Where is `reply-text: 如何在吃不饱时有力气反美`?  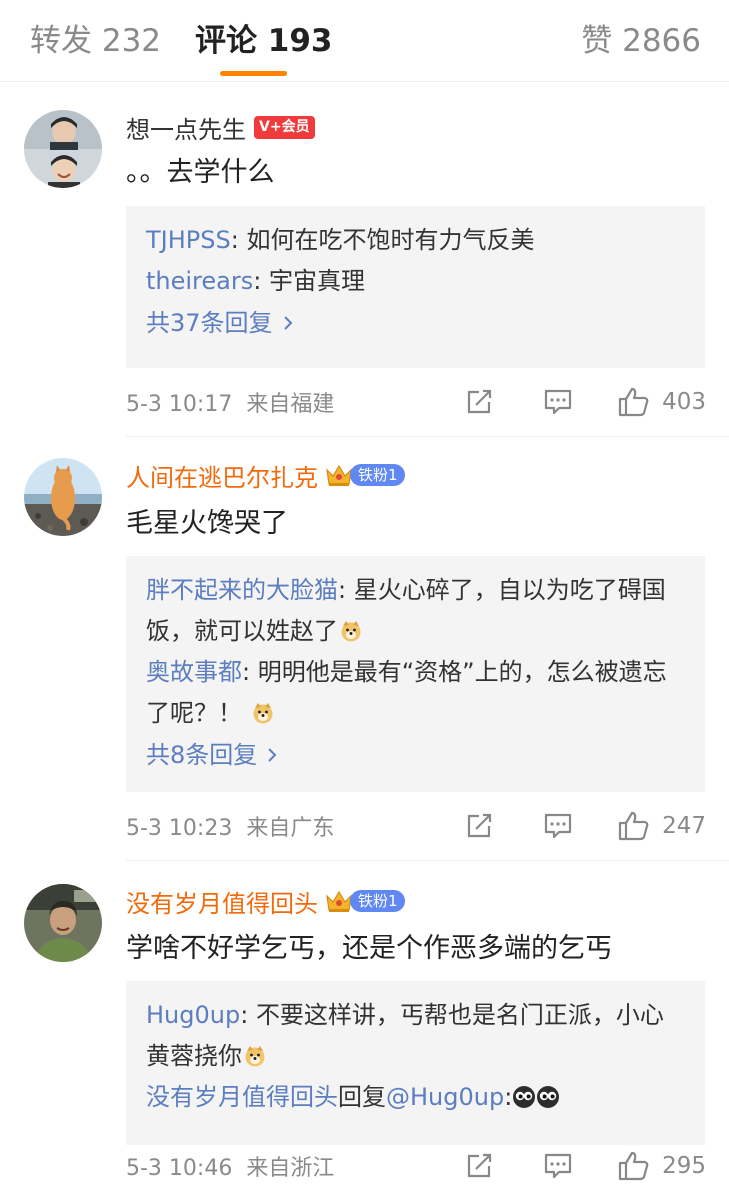 reply-text: 如何在吃不饱时有力气反美 is located at coordinates (390, 240).